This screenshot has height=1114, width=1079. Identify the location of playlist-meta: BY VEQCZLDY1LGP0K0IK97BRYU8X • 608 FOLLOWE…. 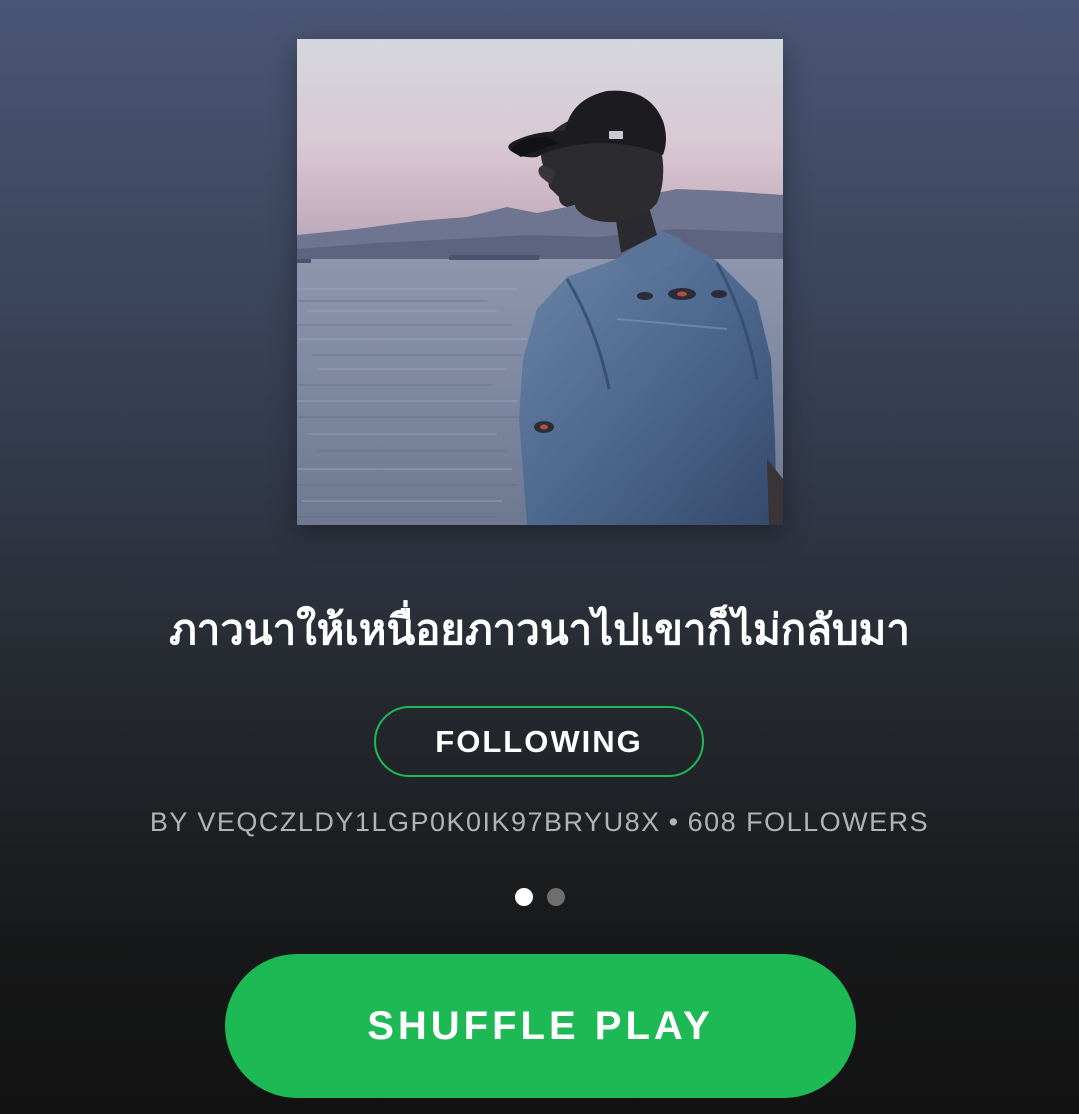
(539, 822).